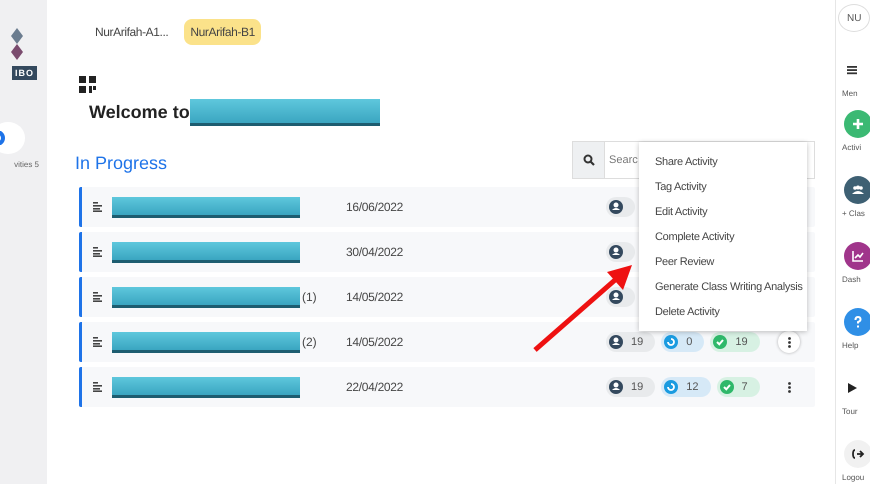 This screenshot has width=870, height=484. Describe the element at coordinates (682, 342) in the screenshot. I see `count-pill: 0` at that location.